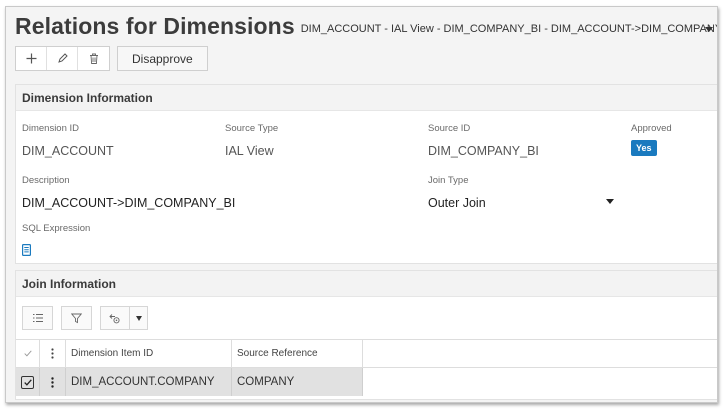 The image size is (724, 409). I want to click on description-field: Description DIM_ACCOUNT->DIM_COMPANY_BI, so click(128, 192).